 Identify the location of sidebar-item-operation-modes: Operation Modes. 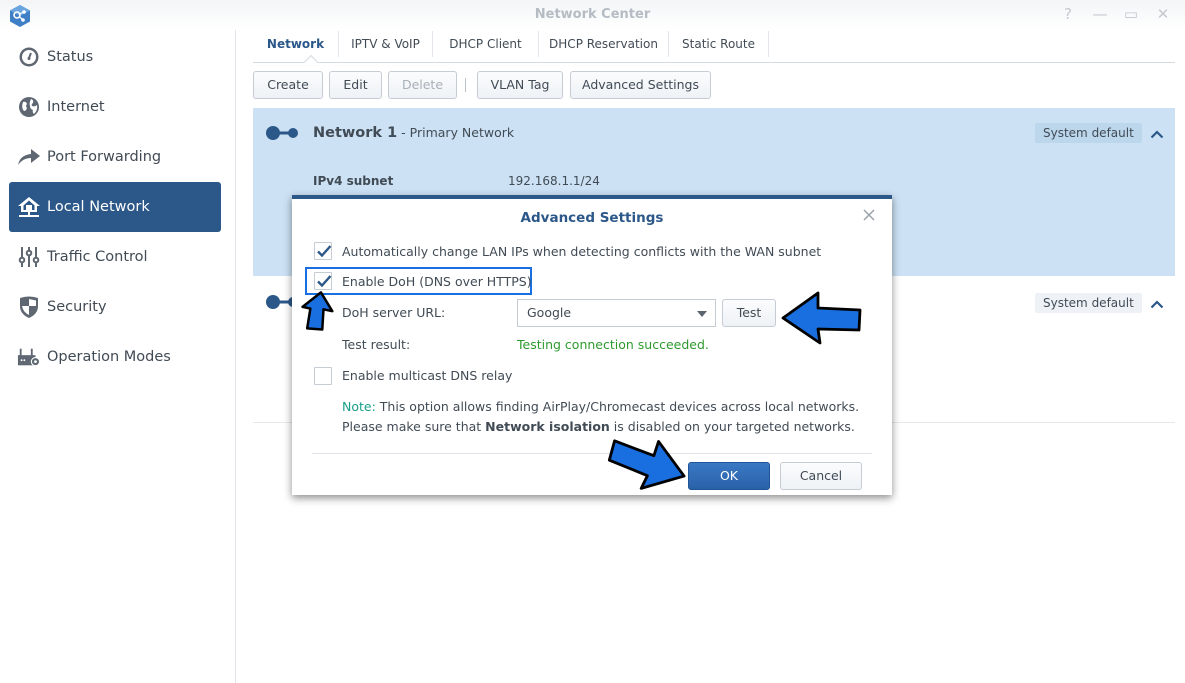
(115, 357).